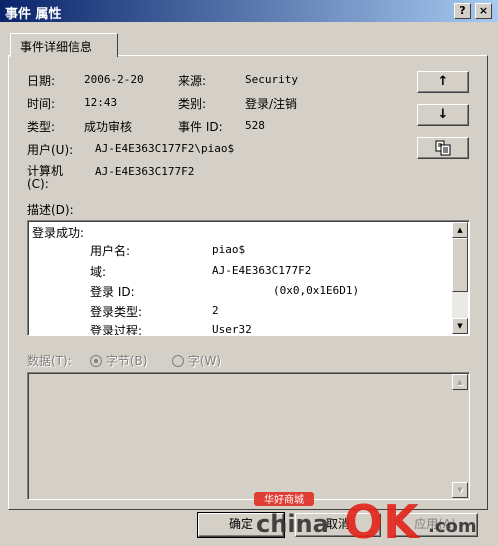 The width and height of the screenshot is (498, 546). What do you see at coordinates (116, 312) in the screenshot?
I see `desc-key-logon-type: 登录类型:` at bounding box center [116, 312].